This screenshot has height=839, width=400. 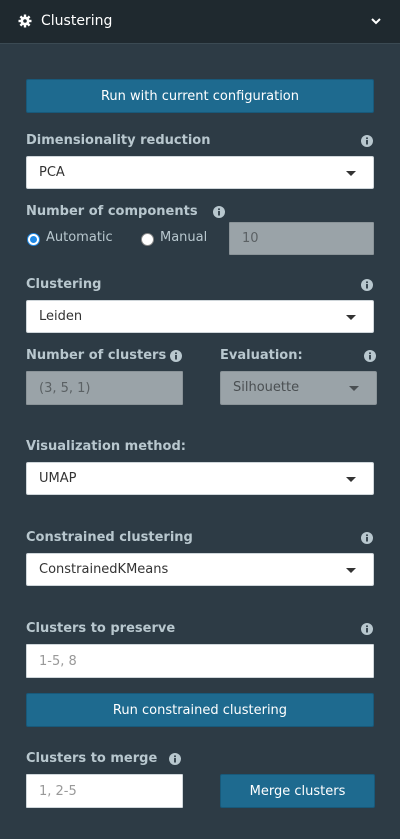 What do you see at coordinates (92, 758) in the screenshot?
I see `merge-label: Clusters to merge` at bounding box center [92, 758].